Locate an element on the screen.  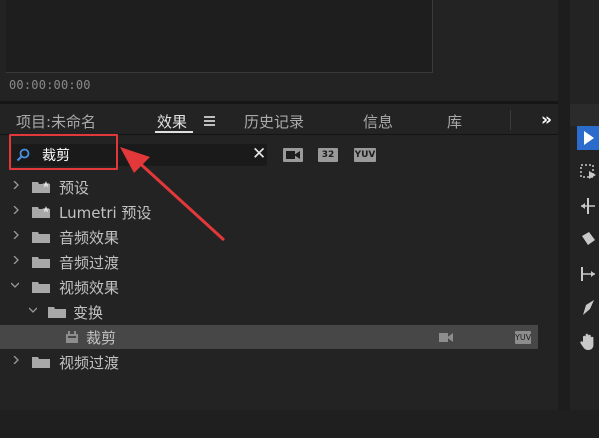
timecode-display: 00:00:00:00 is located at coordinates (50, 85).